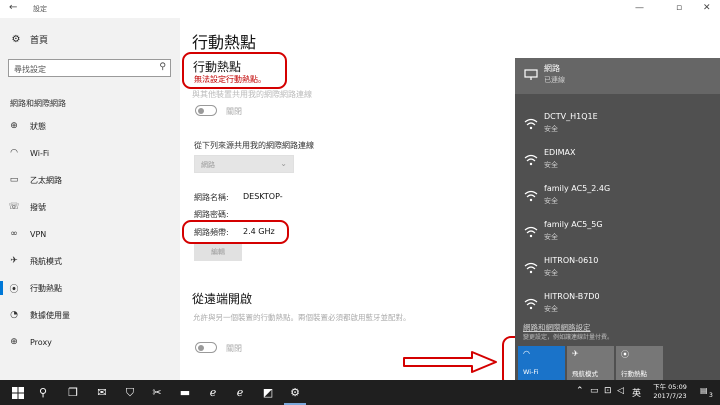 This screenshot has width=720, height=405. I want to click on search-input: 尋找設定 ⚲, so click(89, 68).